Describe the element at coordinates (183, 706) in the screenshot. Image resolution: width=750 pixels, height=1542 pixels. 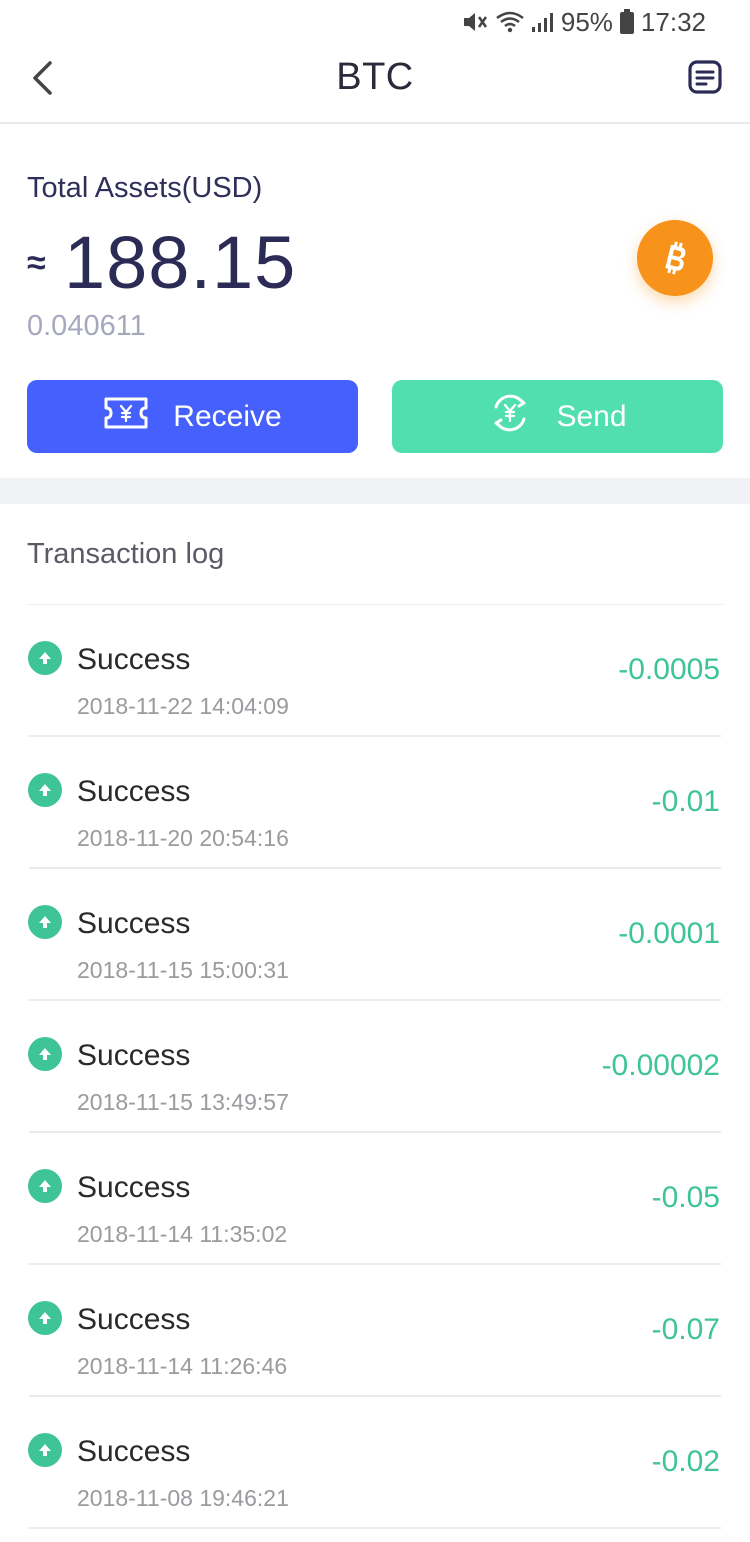
I see `transaction-time: 2018-11-22 14:04:09` at that location.